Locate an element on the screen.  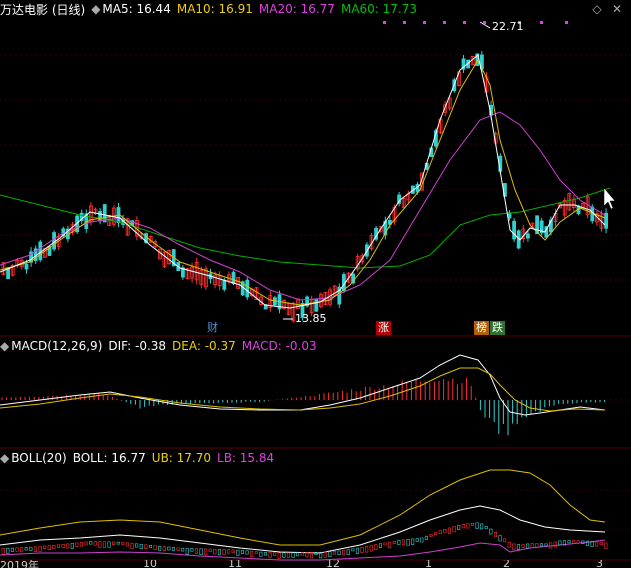
x-tick: 3 is located at coordinates (599, 564).